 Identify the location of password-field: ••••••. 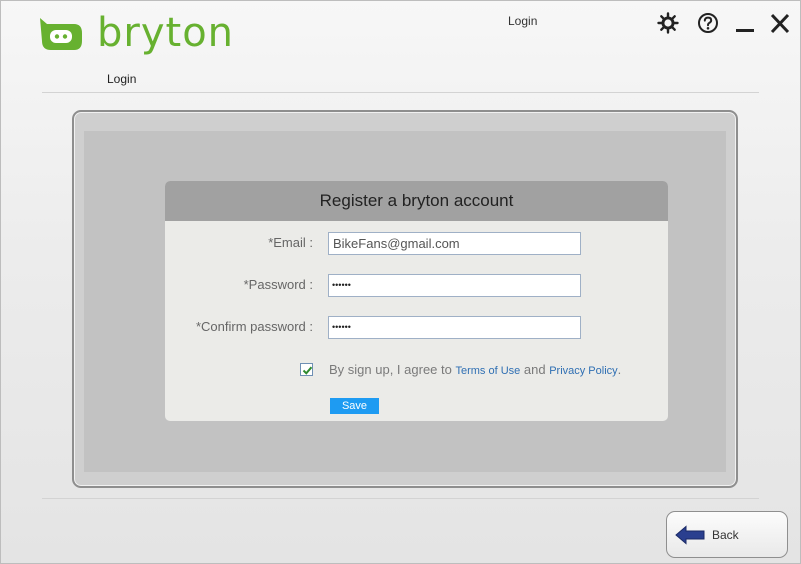
(454, 285).